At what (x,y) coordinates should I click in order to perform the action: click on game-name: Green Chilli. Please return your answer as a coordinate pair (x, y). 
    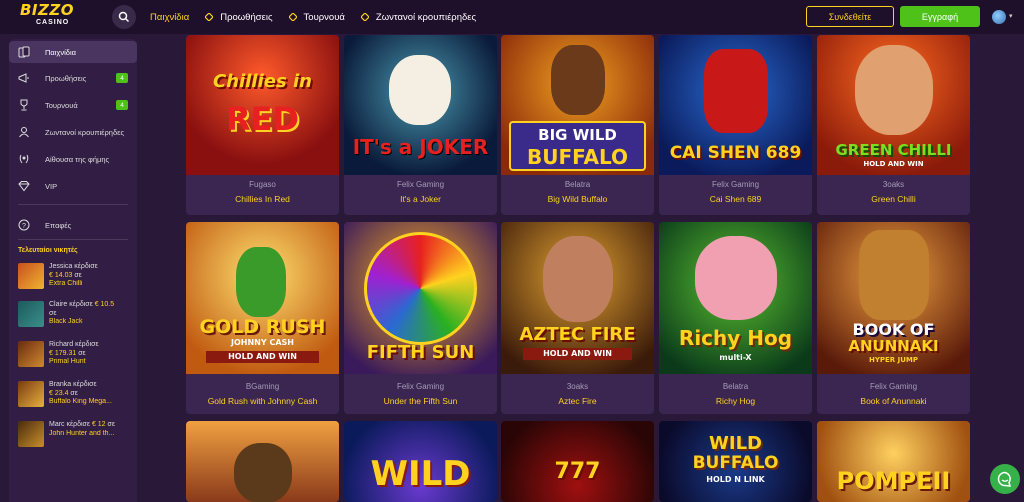
    Looking at the image, I should click on (893, 199).